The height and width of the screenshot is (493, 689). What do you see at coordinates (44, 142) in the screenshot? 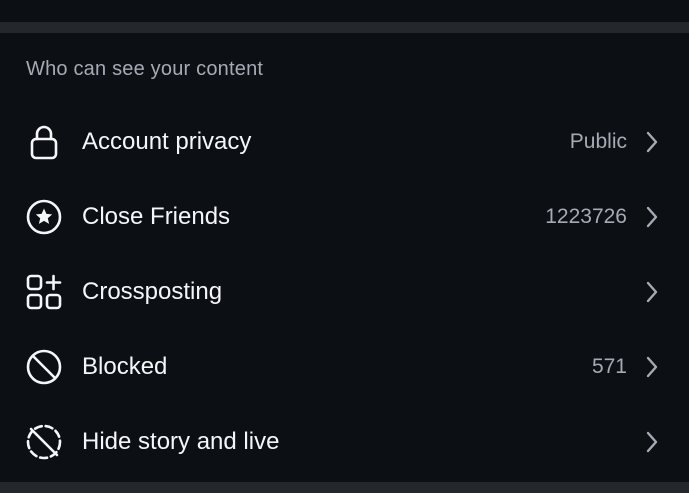
I see `lock-icon` at bounding box center [44, 142].